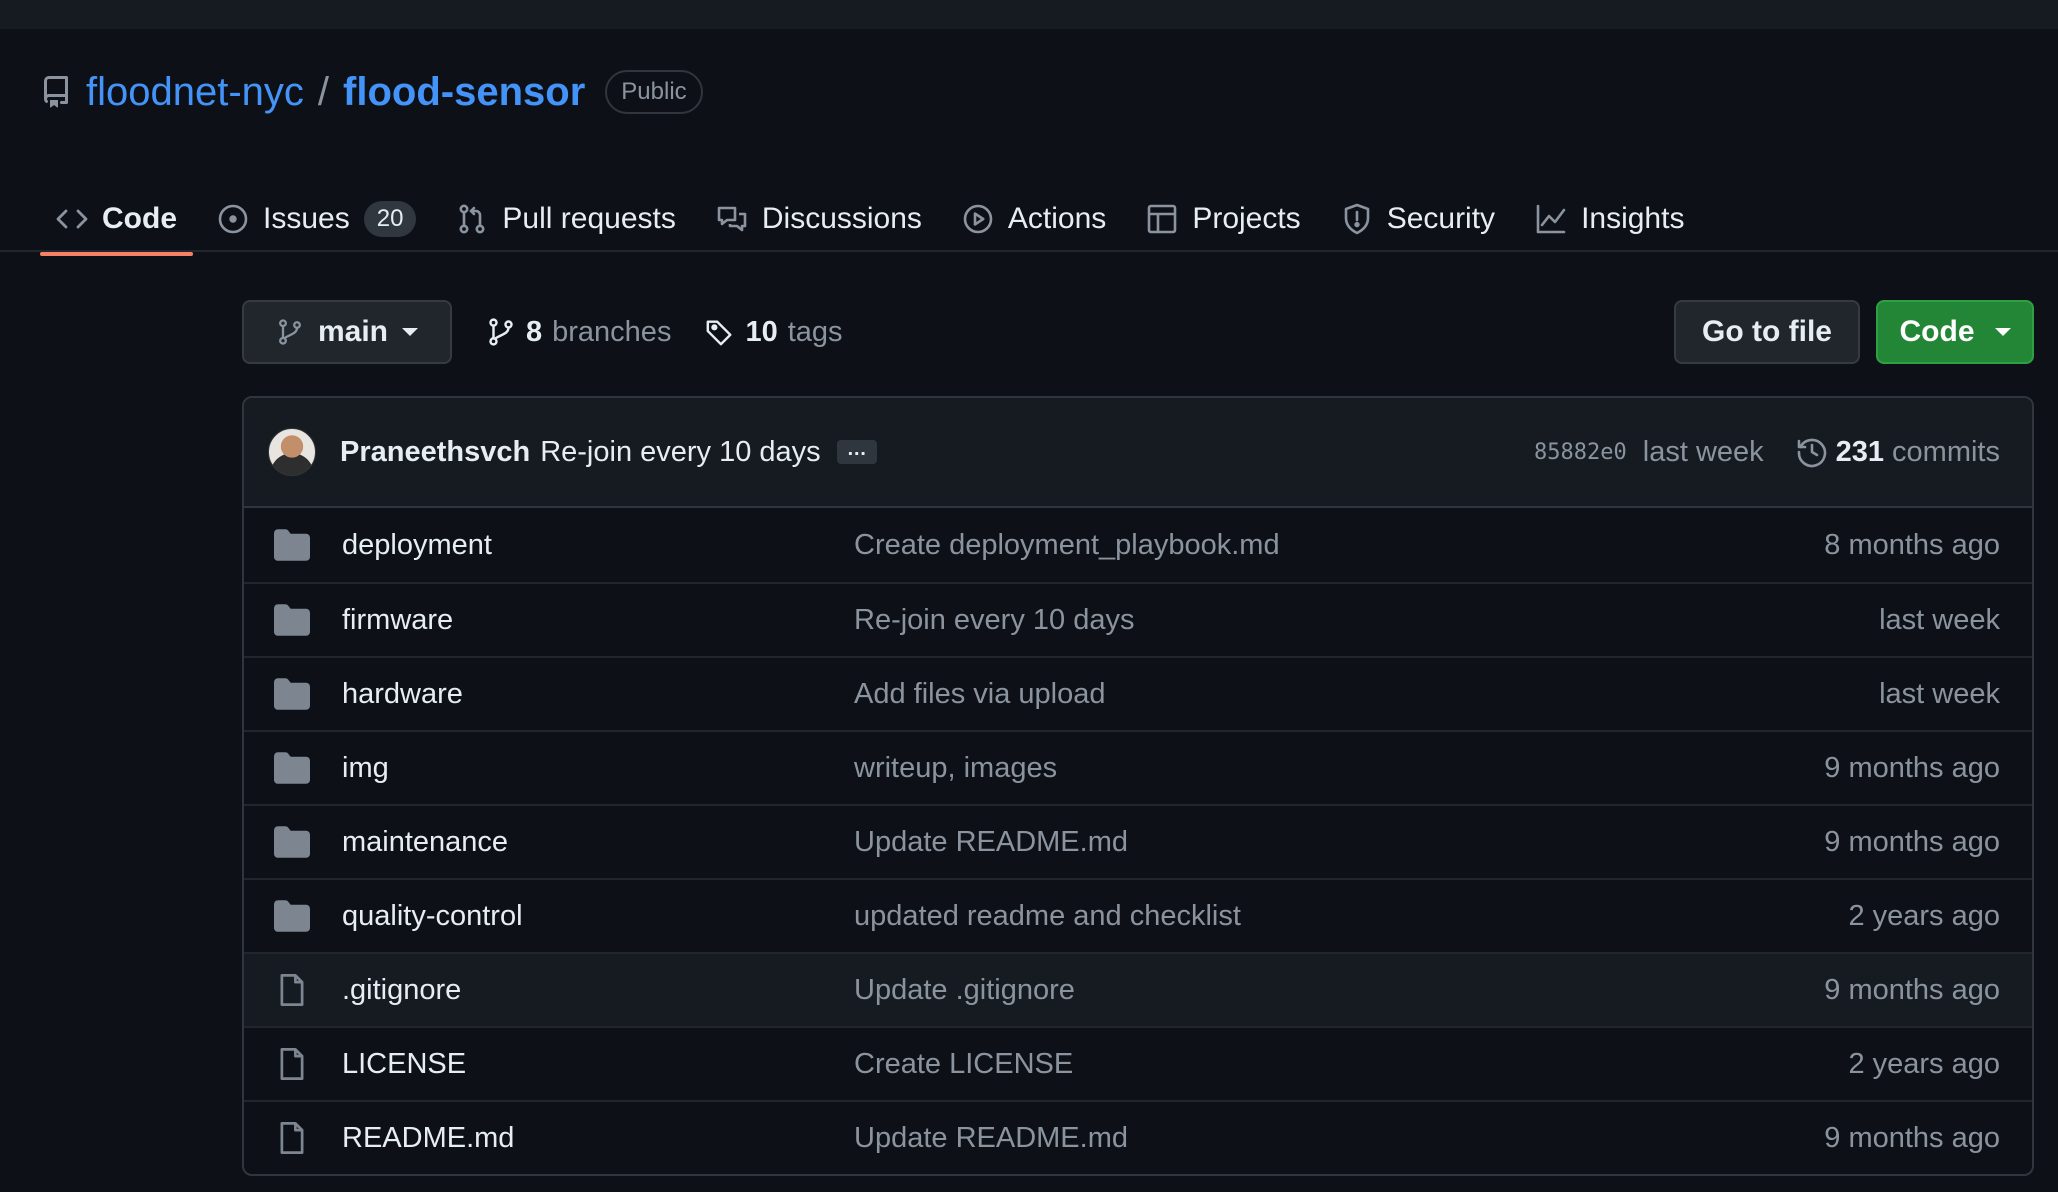 This screenshot has width=2058, height=1192. What do you see at coordinates (598, 990) in the screenshot?
I see `file-name-link: .gitignore` at bounding box center [598, 990].